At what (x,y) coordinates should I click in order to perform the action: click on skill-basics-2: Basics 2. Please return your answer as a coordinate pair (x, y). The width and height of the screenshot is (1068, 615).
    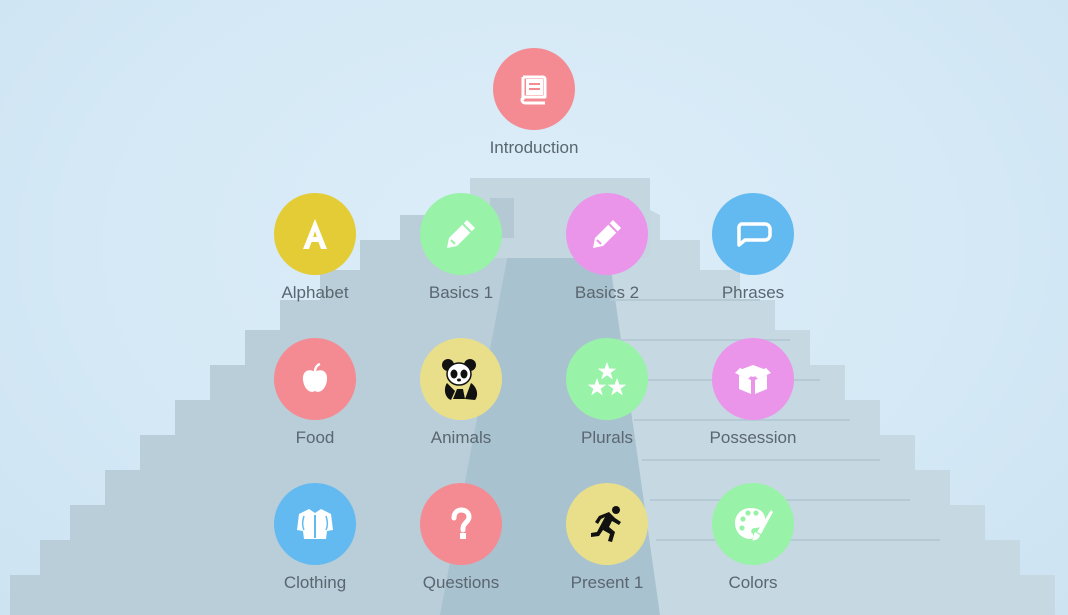
    Looking at the image, I should click on (607, 248).